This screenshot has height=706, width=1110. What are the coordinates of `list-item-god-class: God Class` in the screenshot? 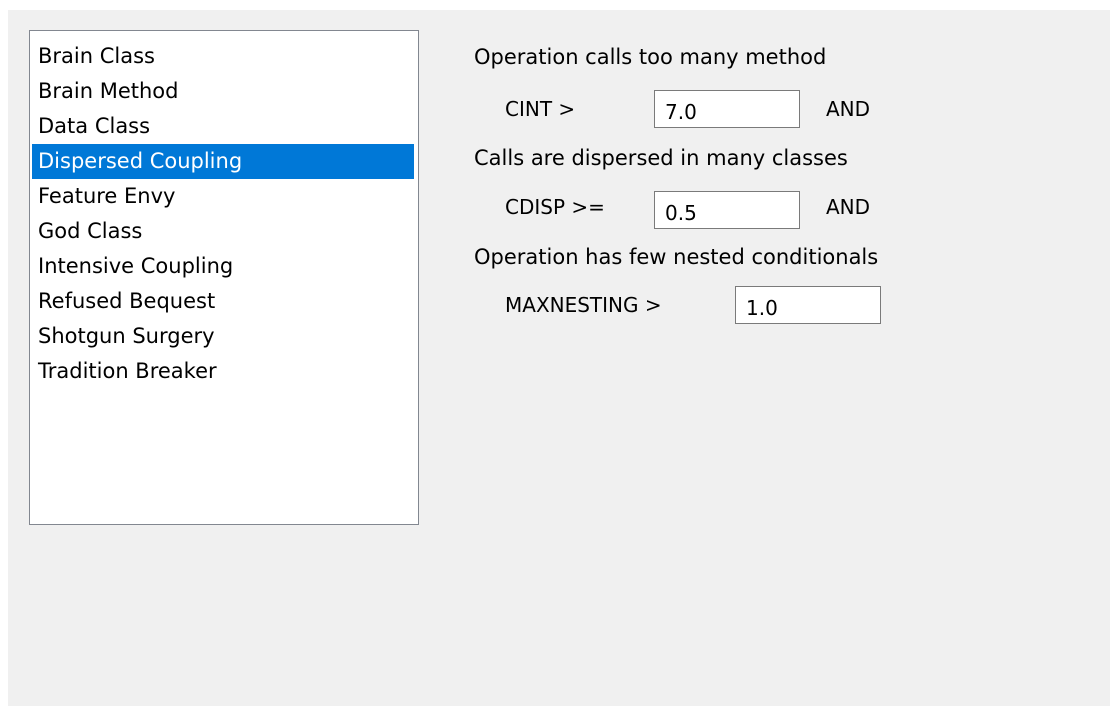 It's located at (223, 231).